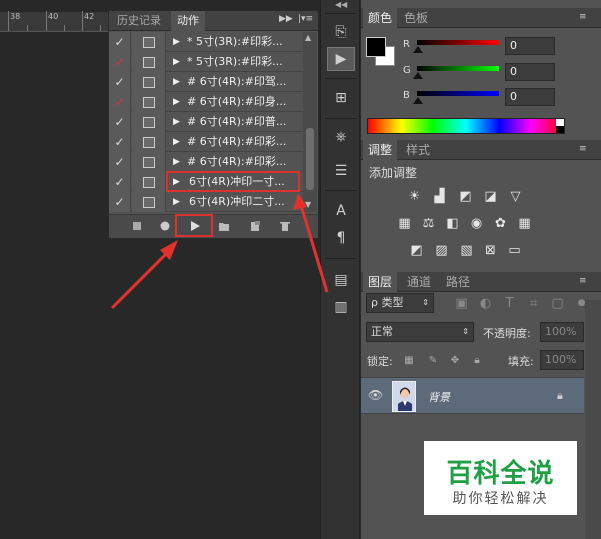 The height and width of the screenshot is (539, 601). What do you see at coordinates (530, 97) in the screenshot?
I see `blue-value-field: 0` at bounding box center [530, 97].